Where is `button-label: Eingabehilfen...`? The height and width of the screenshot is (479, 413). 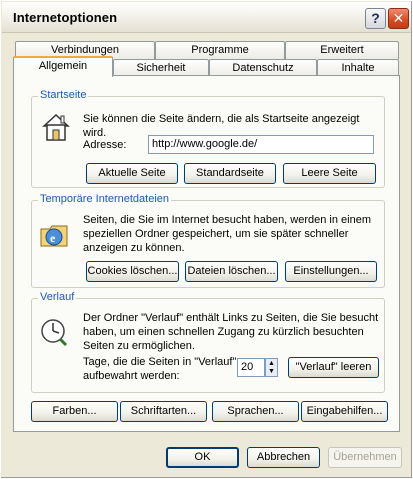 button-label: Eingabehilfen... is located at coordinates (344, 411).